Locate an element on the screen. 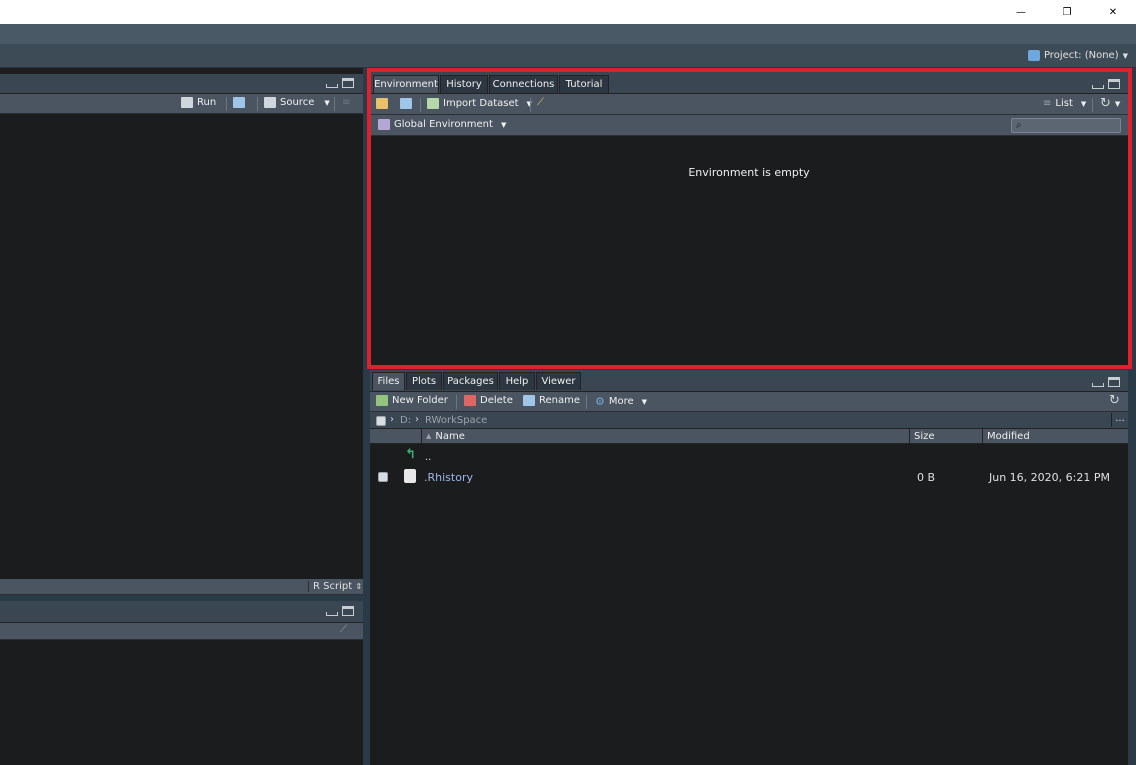 This screenshot has height=765, width=1136. tab-environment: Environment is located at coordinates (406, 84).